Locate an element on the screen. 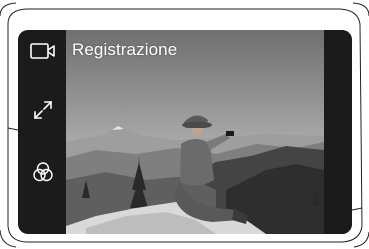  left-control-bar is located at coordinates (42, 132).